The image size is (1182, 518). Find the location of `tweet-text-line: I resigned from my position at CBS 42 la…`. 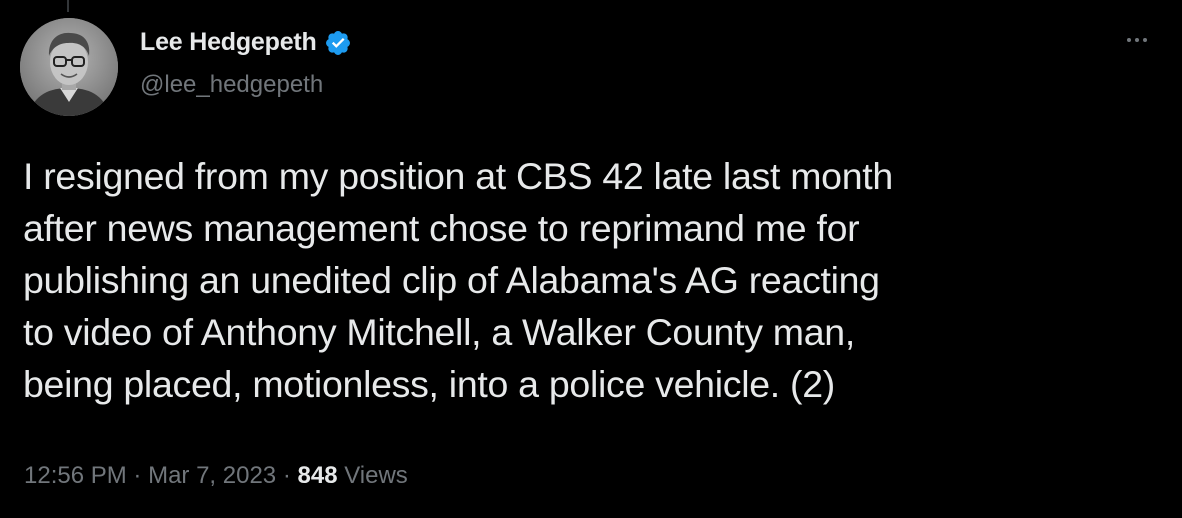

tweet-text-line: I resigned from my position at CBS 42 la… is located at coordinates (458, 176).